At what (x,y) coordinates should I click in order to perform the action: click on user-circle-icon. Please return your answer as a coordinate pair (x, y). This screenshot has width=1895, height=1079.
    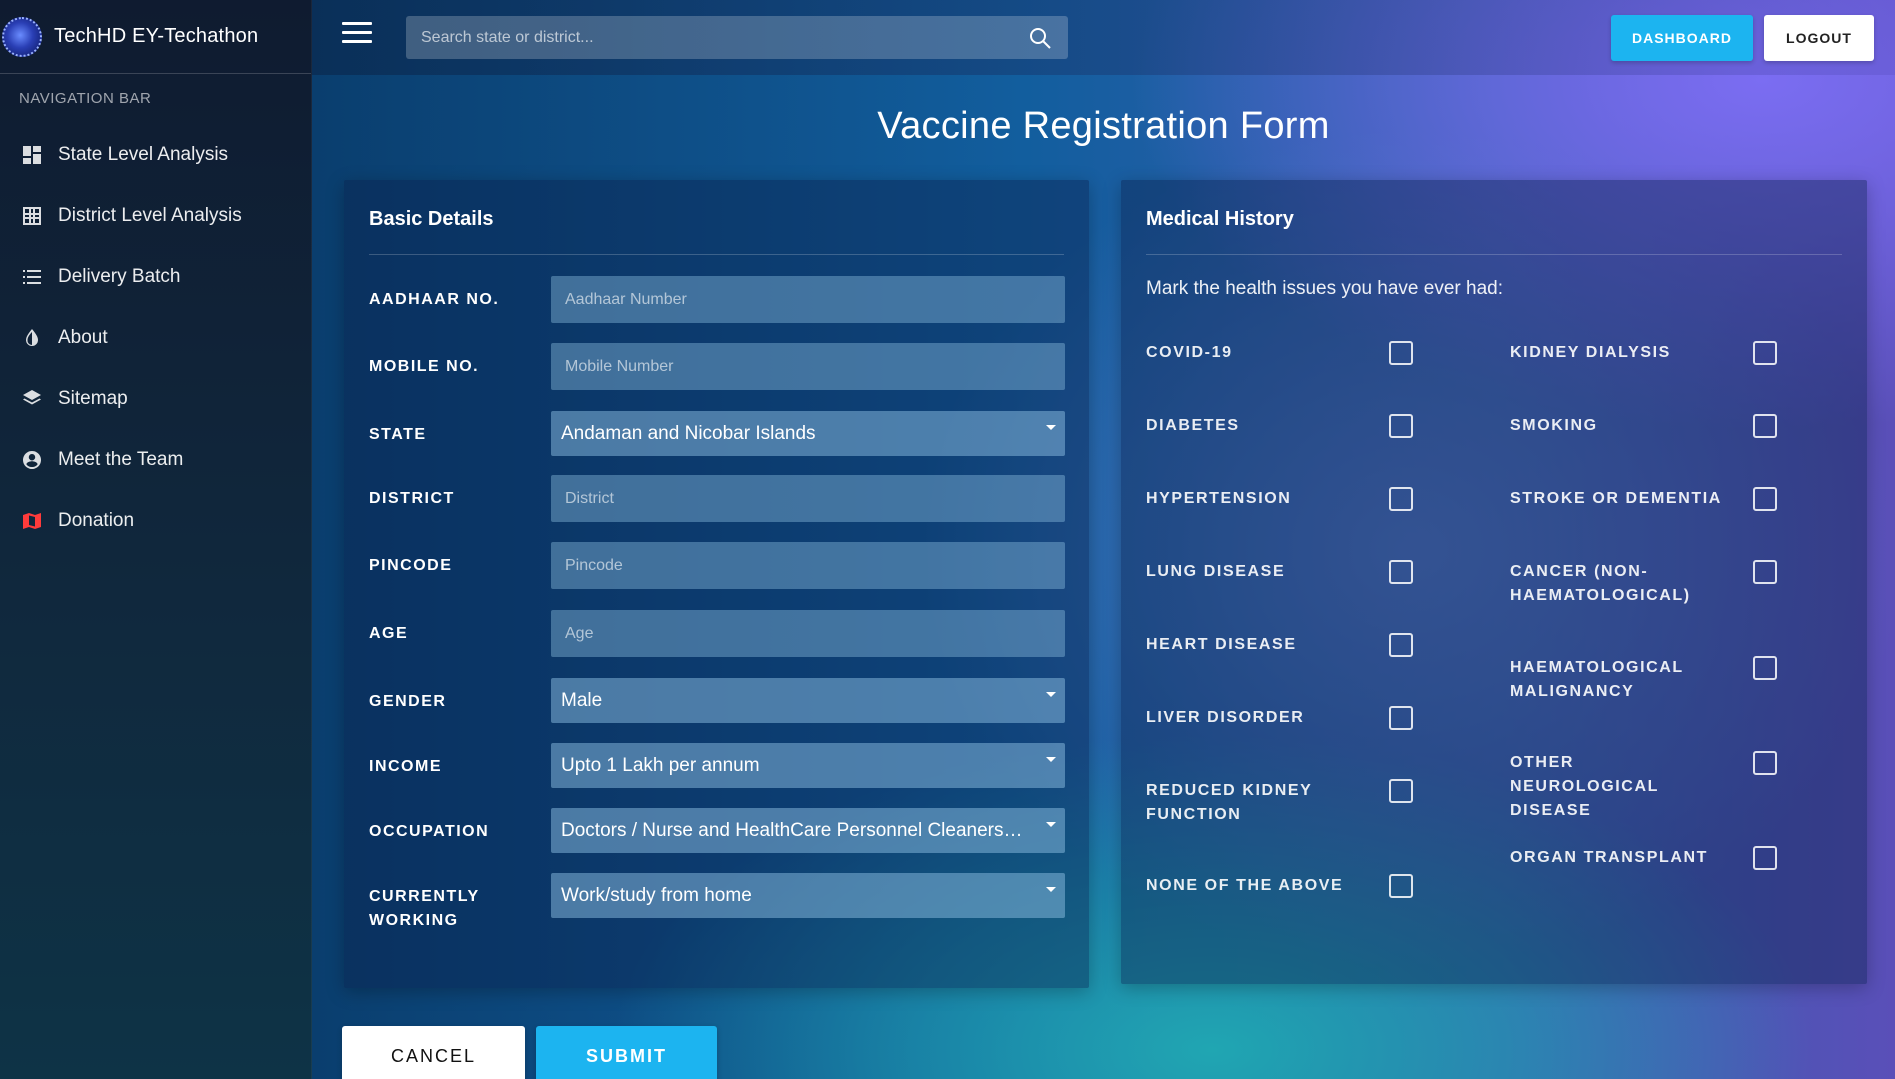
    Looking at the image, I should click on (32, 460).